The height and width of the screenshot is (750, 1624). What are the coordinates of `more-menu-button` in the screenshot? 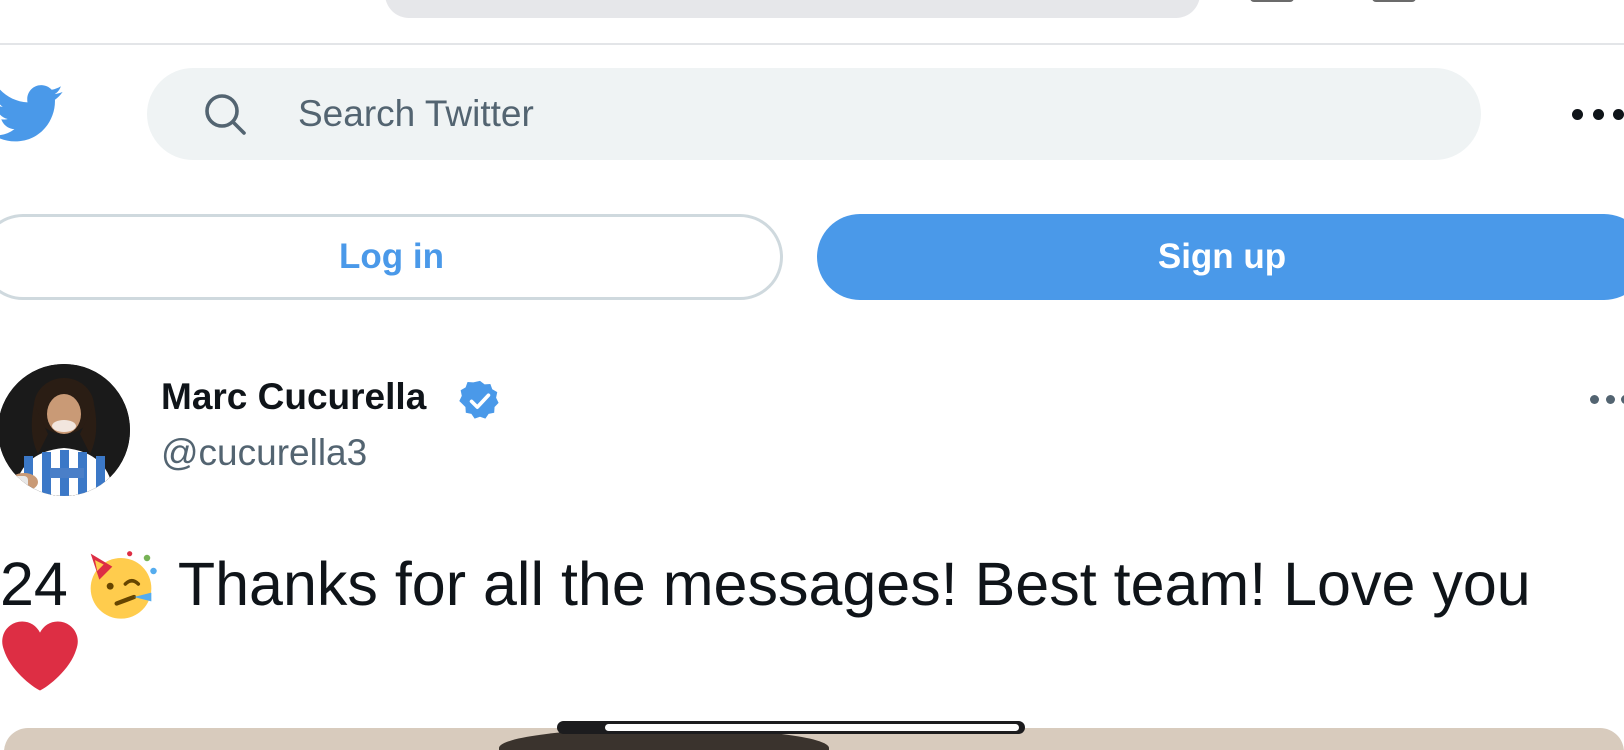 It's located at (1598, 114).